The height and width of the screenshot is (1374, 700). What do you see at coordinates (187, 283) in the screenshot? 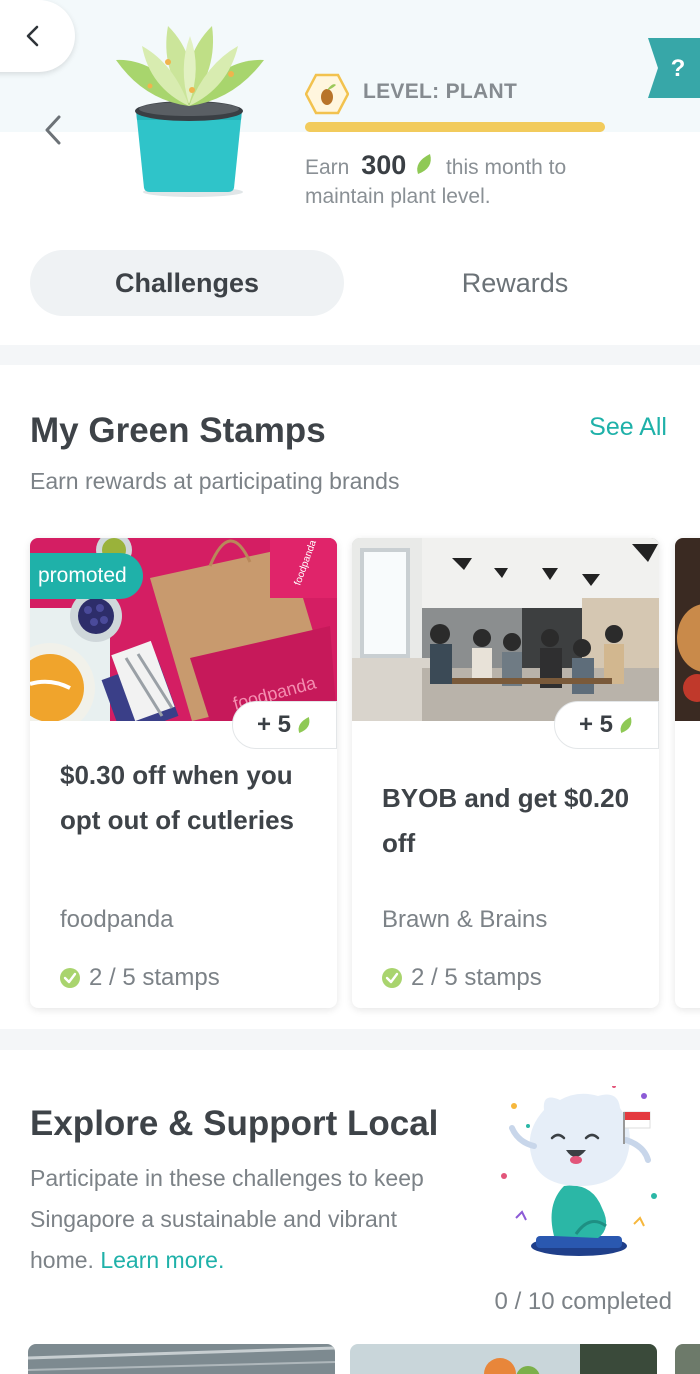
I see `tab-challenges: Challenges` at bounding box center [187, 283].